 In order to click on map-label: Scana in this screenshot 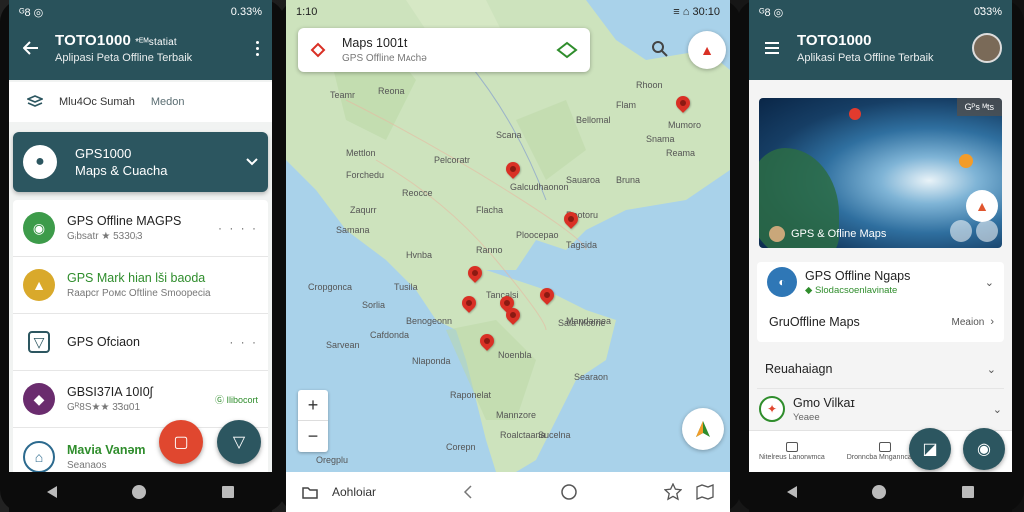, I will do `click(509, 135)`.